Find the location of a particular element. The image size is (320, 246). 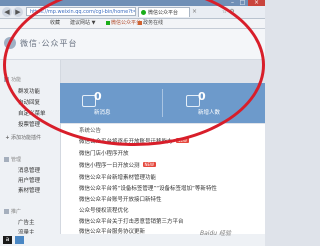

page-header: 微信·公众平台 is located at coordinates (132, 44).